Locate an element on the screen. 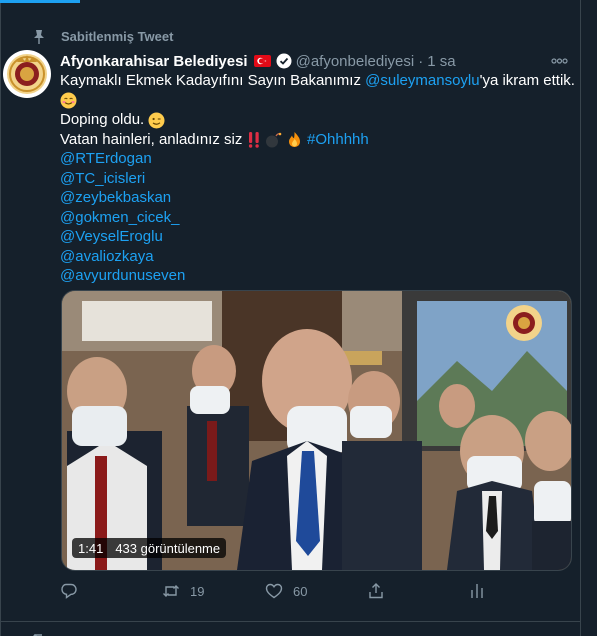 The image size is (597, 636). retweet-button: 19 is located at coordinates (183, 591).